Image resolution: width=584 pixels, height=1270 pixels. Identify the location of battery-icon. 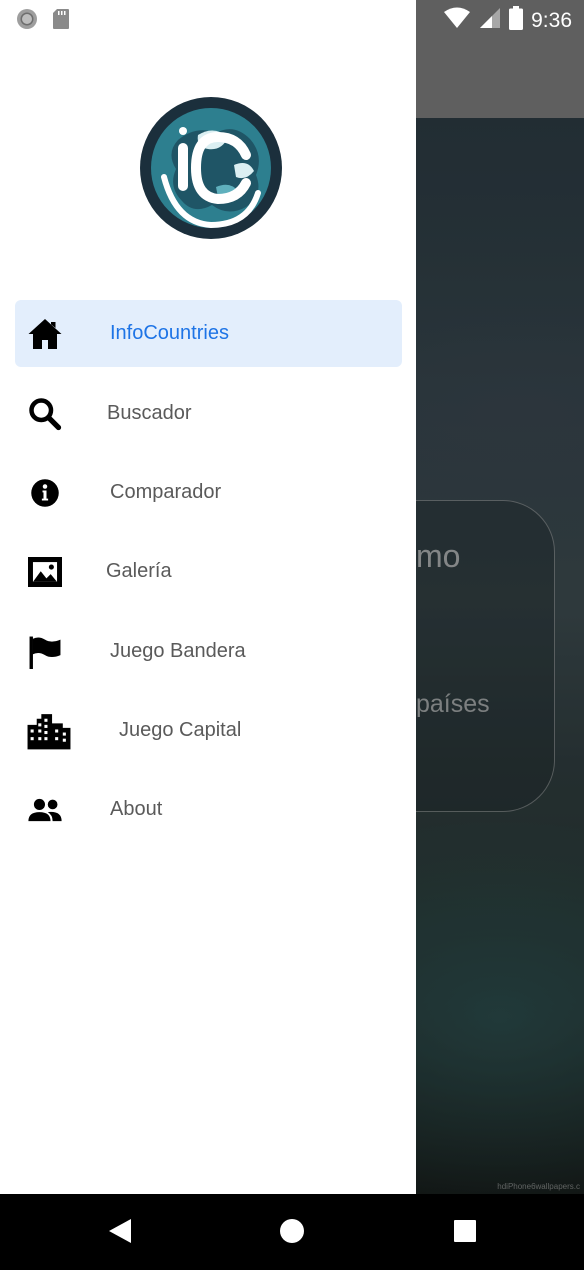
(516, 20).